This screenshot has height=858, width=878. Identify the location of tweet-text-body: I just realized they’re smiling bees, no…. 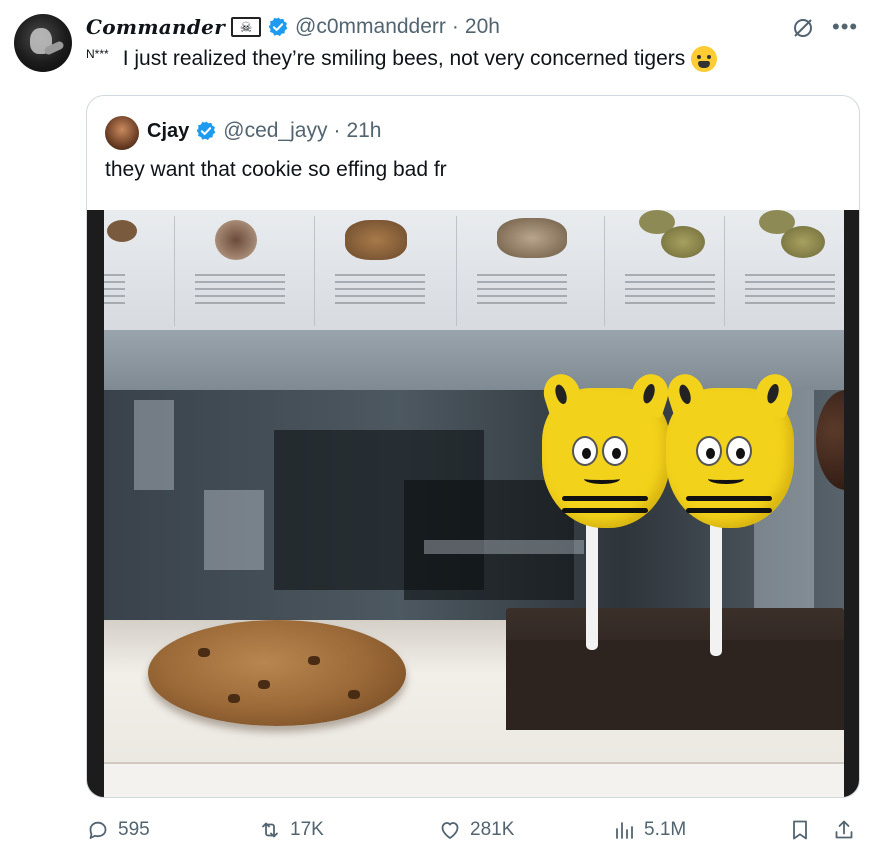
(404, 58).